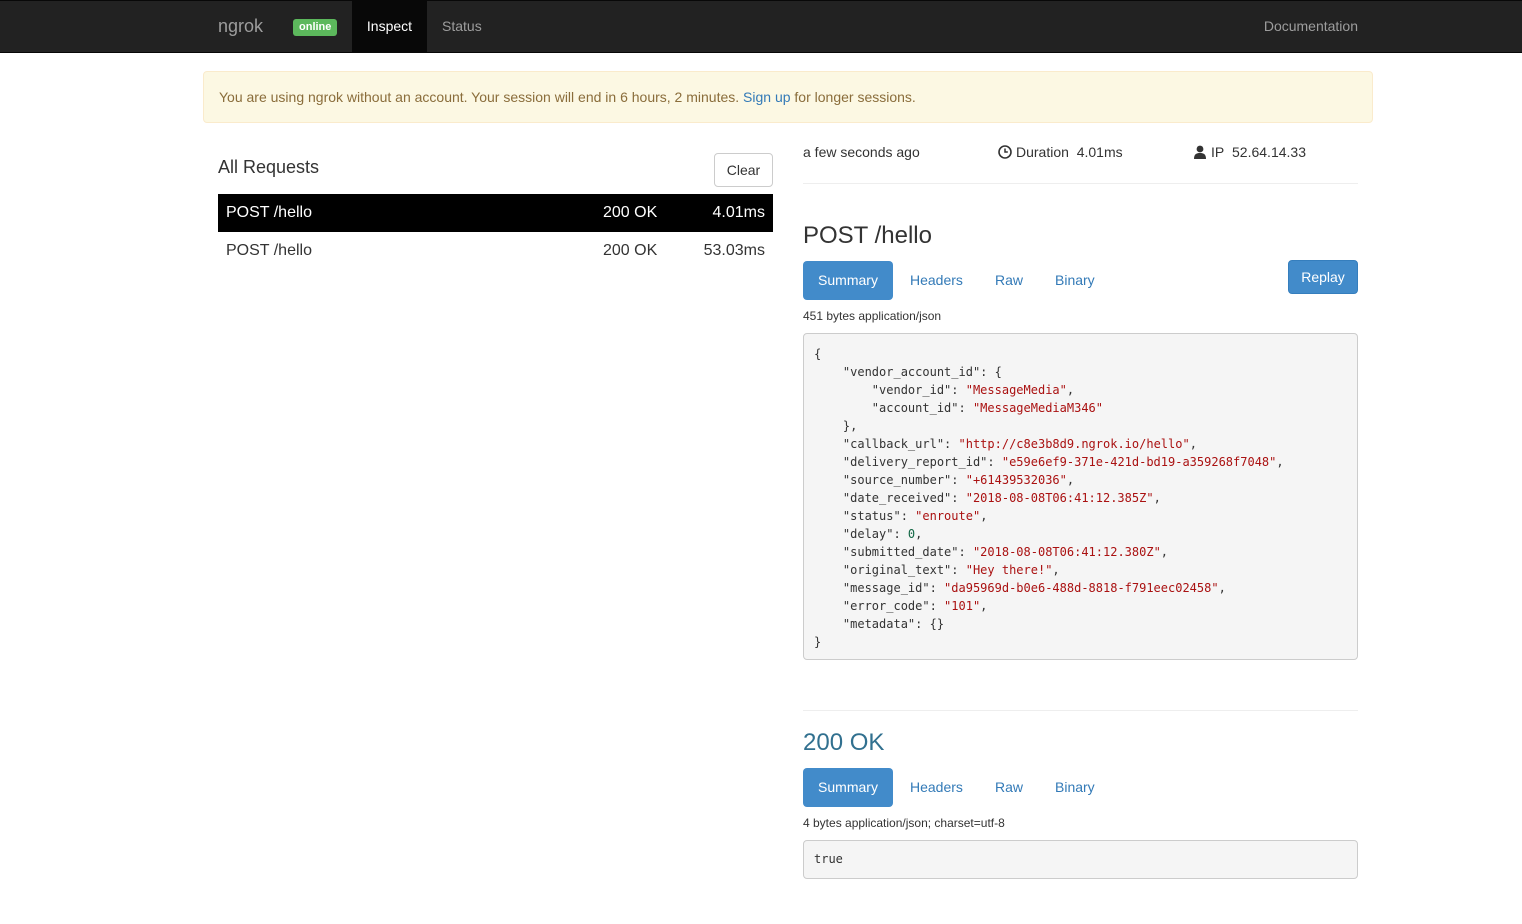  What do you see at coordinates (890, 570) in the screenshot?
I see `json-token: "original_text":` at bounding box center [890, 570].